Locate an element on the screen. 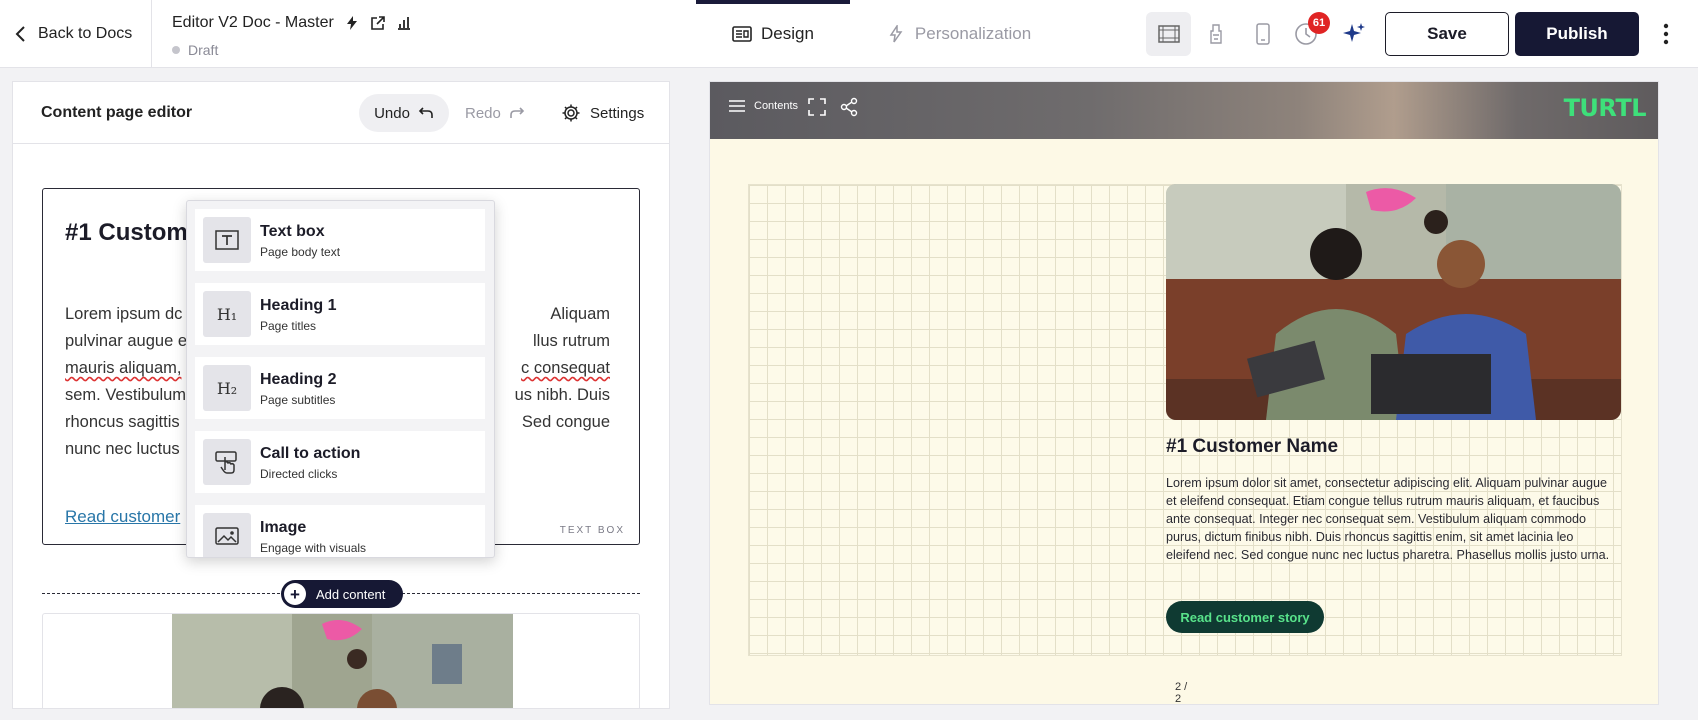 Image resolution: width=1698 pixels, height=720 pixels. notification-badge: 61 is located at coordinates (1319, 23).